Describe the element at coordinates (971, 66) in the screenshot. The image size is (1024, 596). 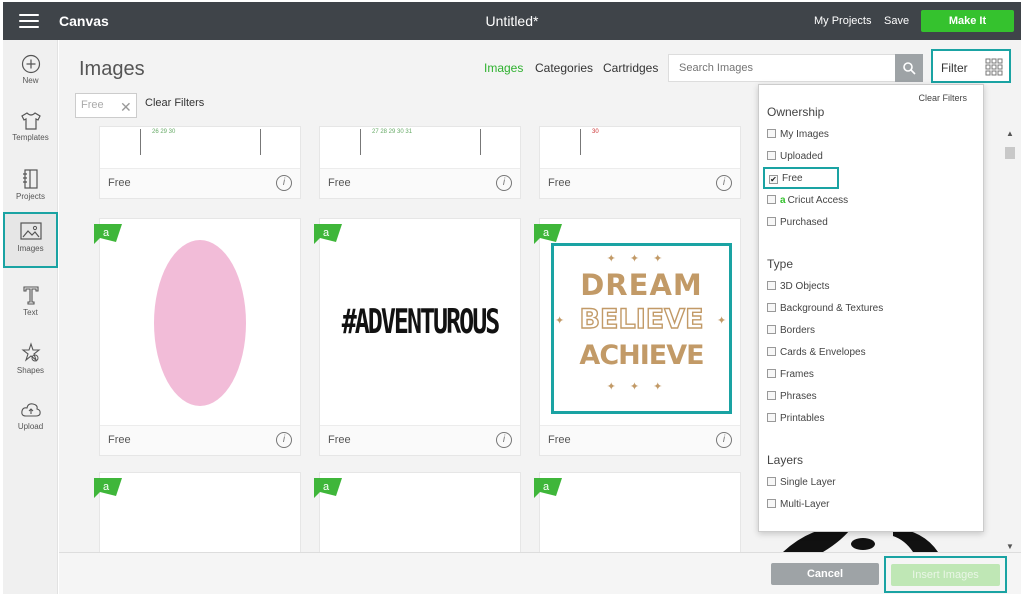
I see `filter-button: Filter` at that location.